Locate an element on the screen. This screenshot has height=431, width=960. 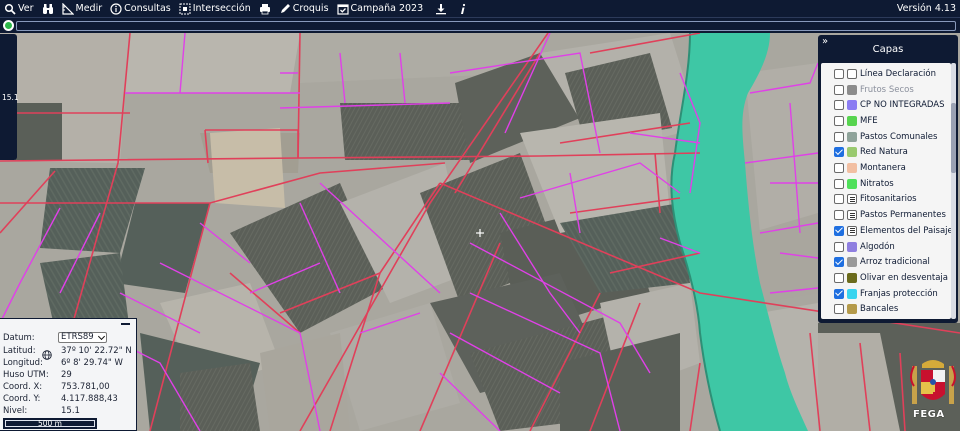
layer-row: Pastos Comunales is located at coordinates (886, 137).